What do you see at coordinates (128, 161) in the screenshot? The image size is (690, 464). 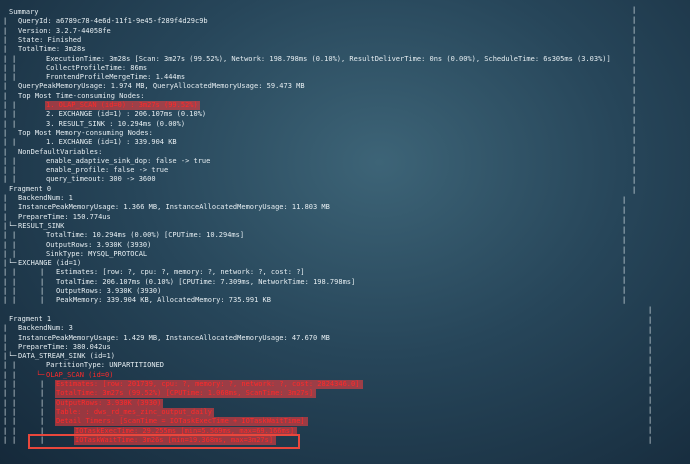 I see `line-text: enable_adaptive_sink_dop: false -> true` at bounding box center [128, 161].